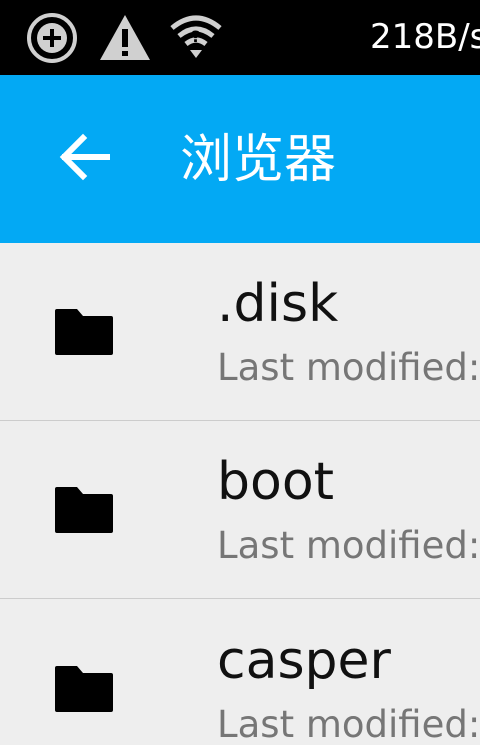 The width and height of the screenshot is (480, 745). Describe the element at coordinates (276, 482) in the screenshot. I see `file-name: boot` at that location.